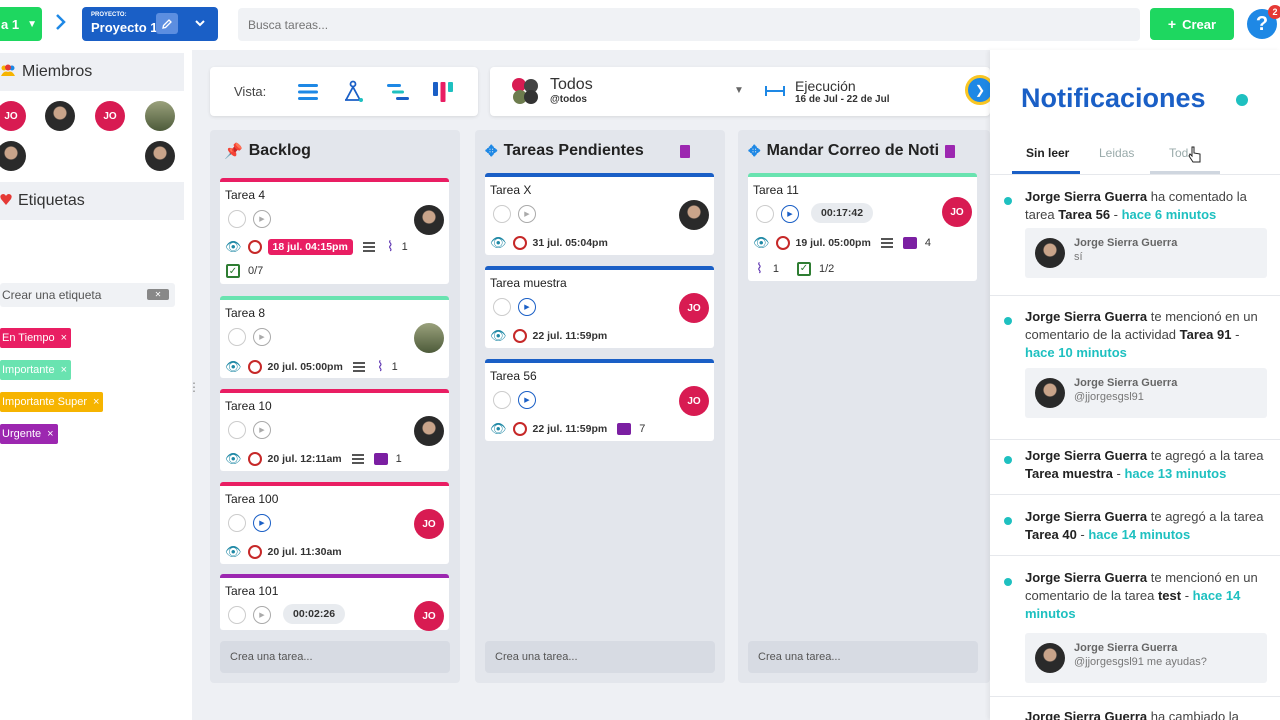 The image size is (1280, 720). Describe the element at coordinates (334, 430) in the screenshot. I see `task-card: Tarea 10 ▶ 👁 20 jul. 12:11am 1` at that location.